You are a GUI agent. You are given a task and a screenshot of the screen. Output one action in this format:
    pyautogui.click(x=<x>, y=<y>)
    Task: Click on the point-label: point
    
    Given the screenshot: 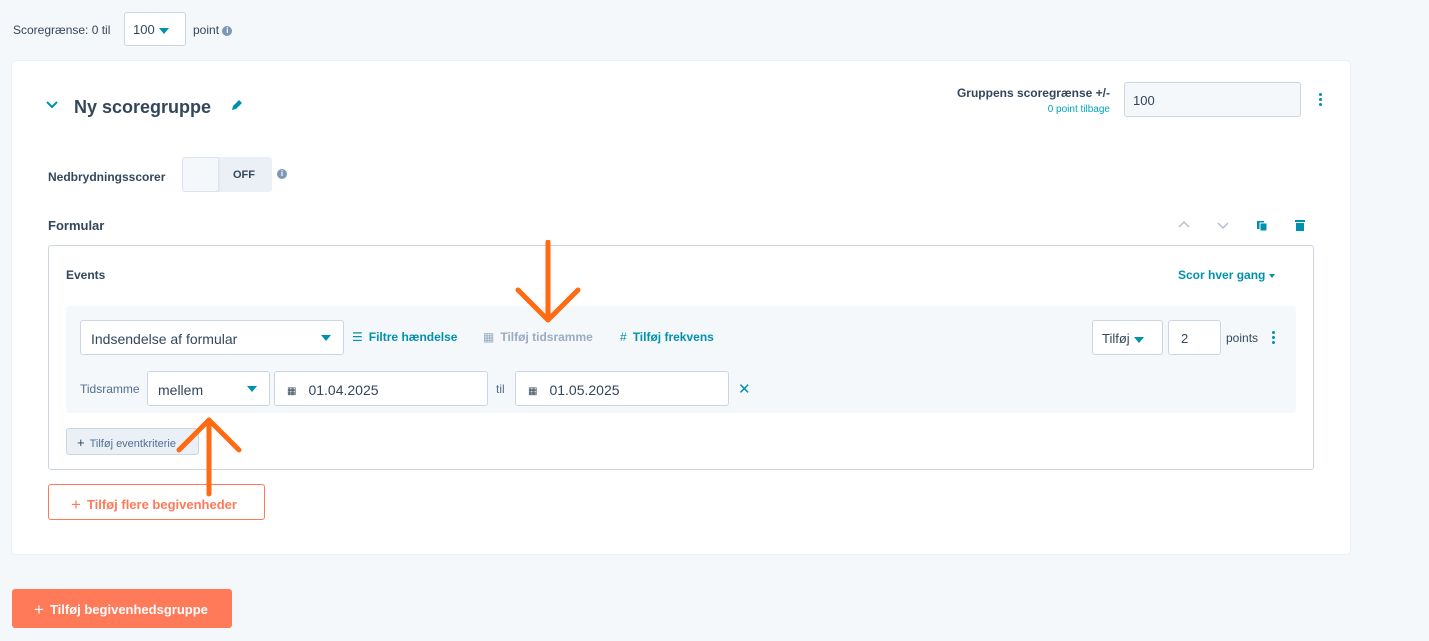 What is the action you would take?
    pyautogui.click(x=206, y=30)
    